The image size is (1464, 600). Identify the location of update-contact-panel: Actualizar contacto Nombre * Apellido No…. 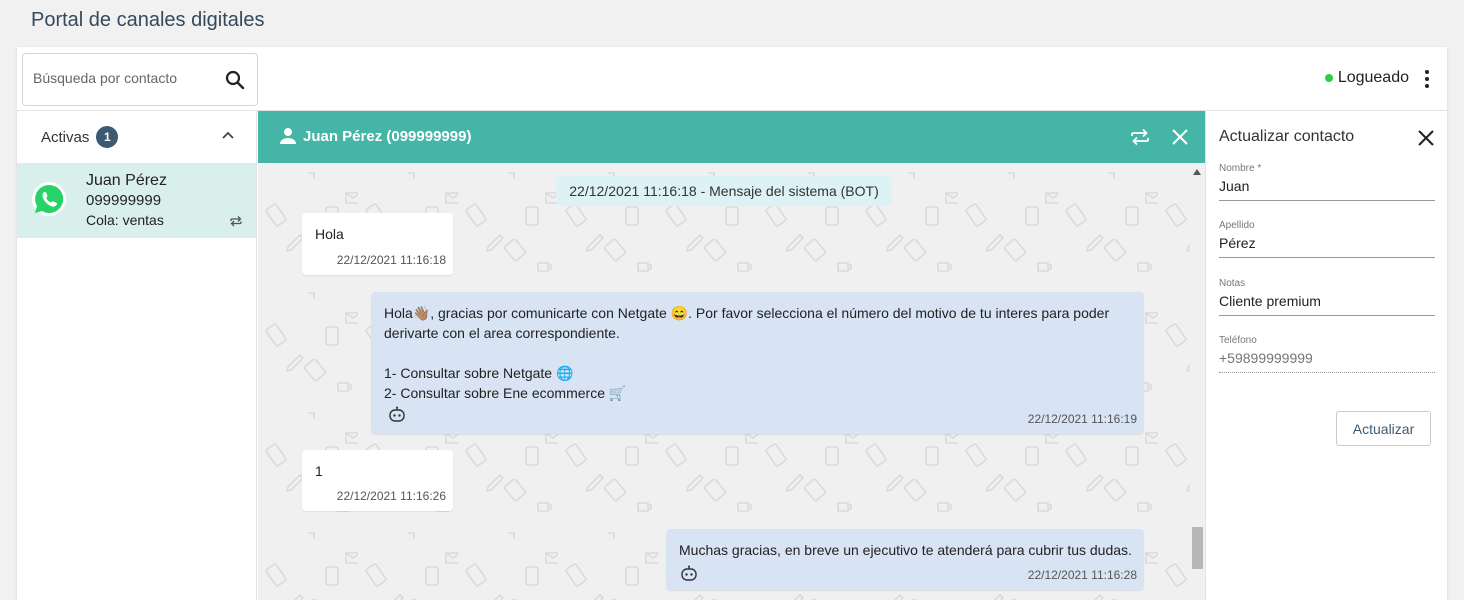
(1326, 355).